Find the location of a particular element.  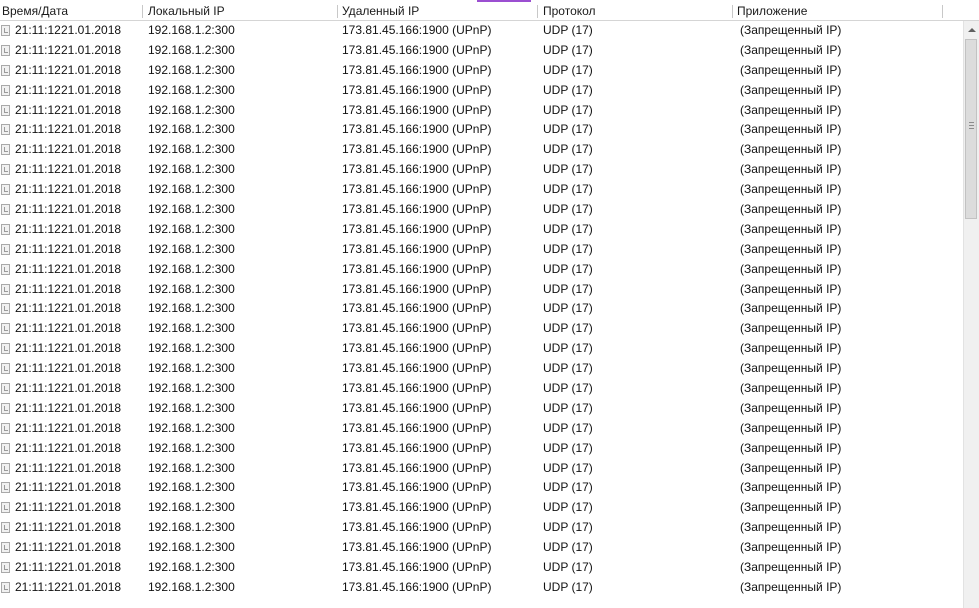

grip-icon is located at coordinates (971, 125).